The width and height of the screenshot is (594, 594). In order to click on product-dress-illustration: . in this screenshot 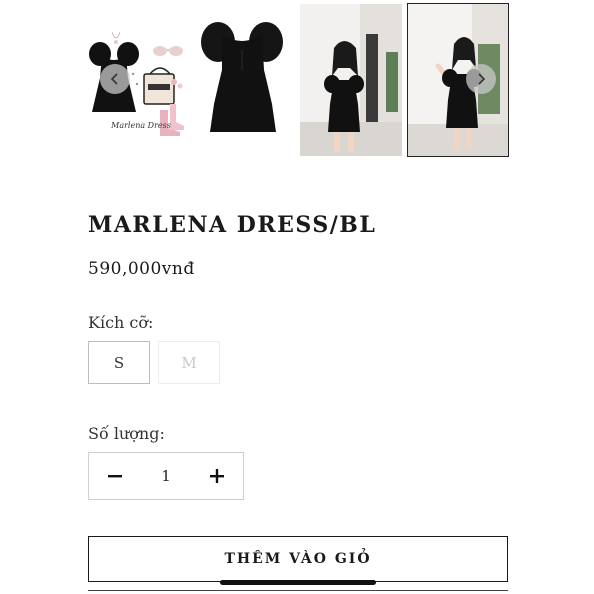, I will do `click(243, 80)`.